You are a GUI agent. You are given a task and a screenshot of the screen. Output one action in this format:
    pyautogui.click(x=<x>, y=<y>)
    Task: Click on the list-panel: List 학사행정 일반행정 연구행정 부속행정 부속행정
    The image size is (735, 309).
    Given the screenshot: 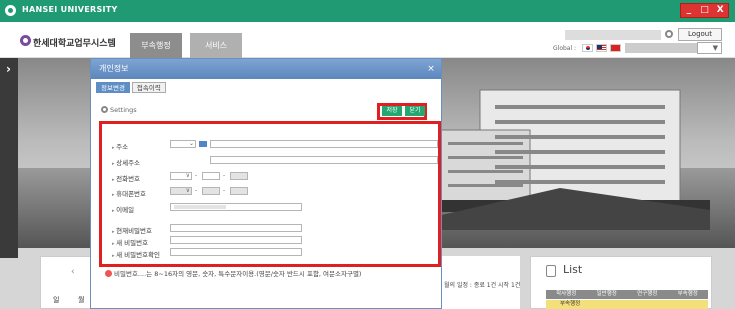 What is the action you would take?
    pyautogui.click(x=621, y=282)
    